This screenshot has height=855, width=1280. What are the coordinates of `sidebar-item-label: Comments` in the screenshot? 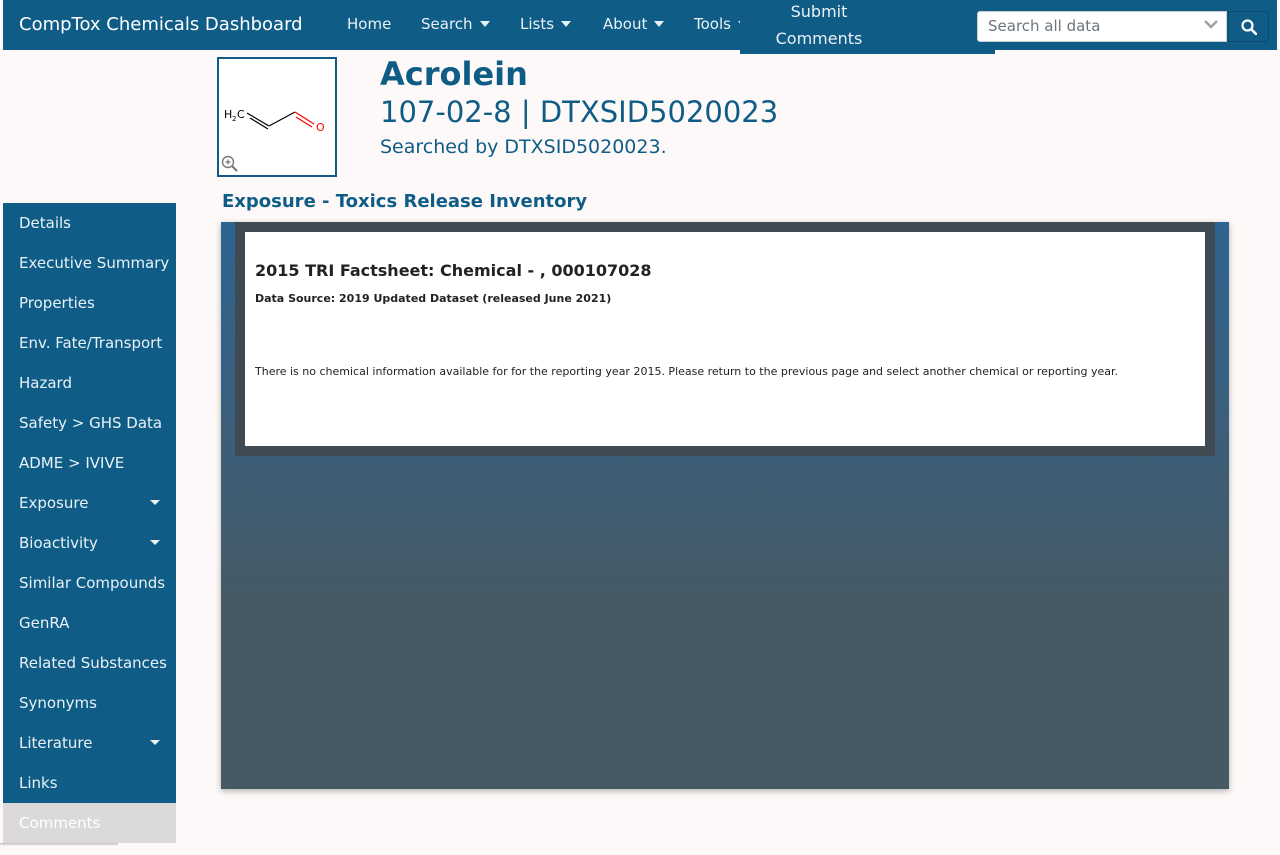 It's located at (60, 823).